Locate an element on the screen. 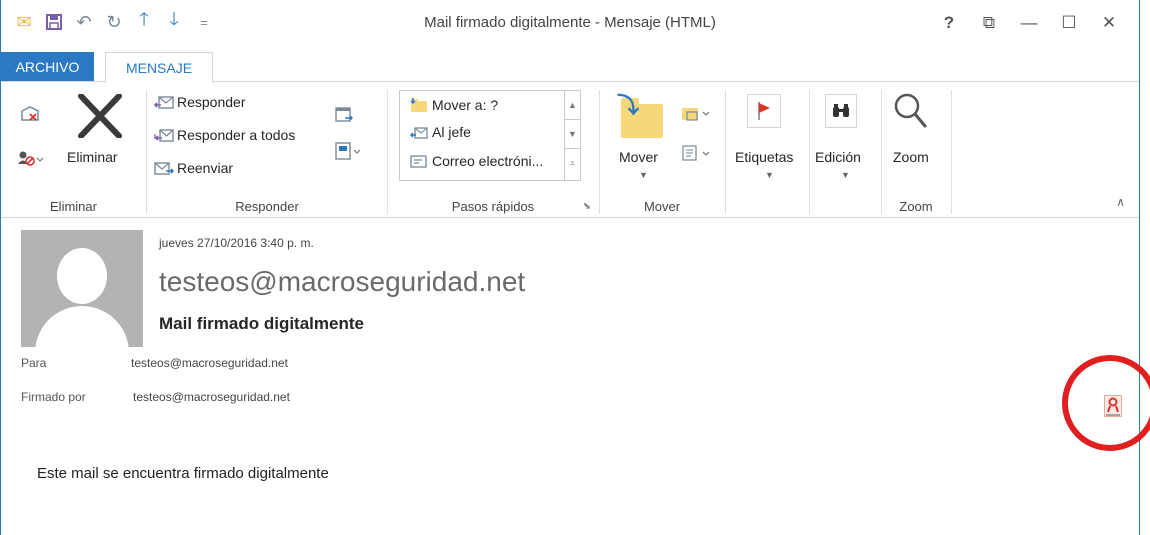  more-respond-icon is located at coordinates (348, 151).